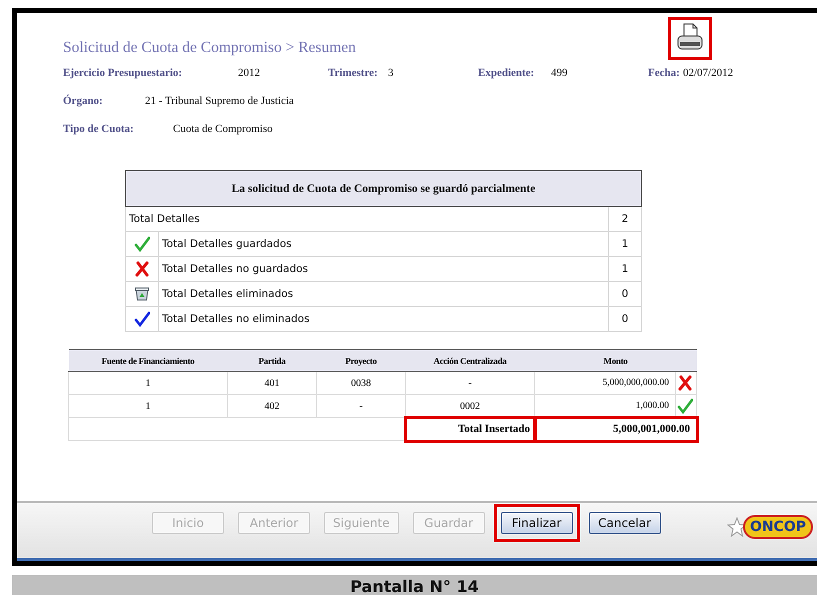 The image size is (817, 595). I want to click on table-cell: Total Detalles, so click(367, 219).